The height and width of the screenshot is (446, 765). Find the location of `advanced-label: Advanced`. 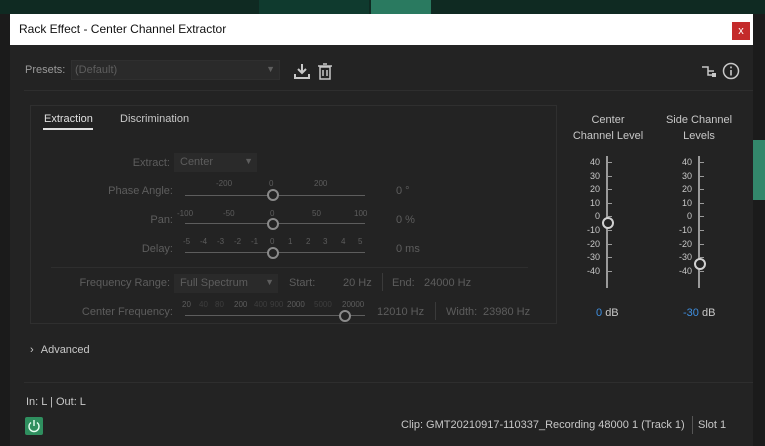

advanced-label: Advanced is located at coordinates (65, 350).